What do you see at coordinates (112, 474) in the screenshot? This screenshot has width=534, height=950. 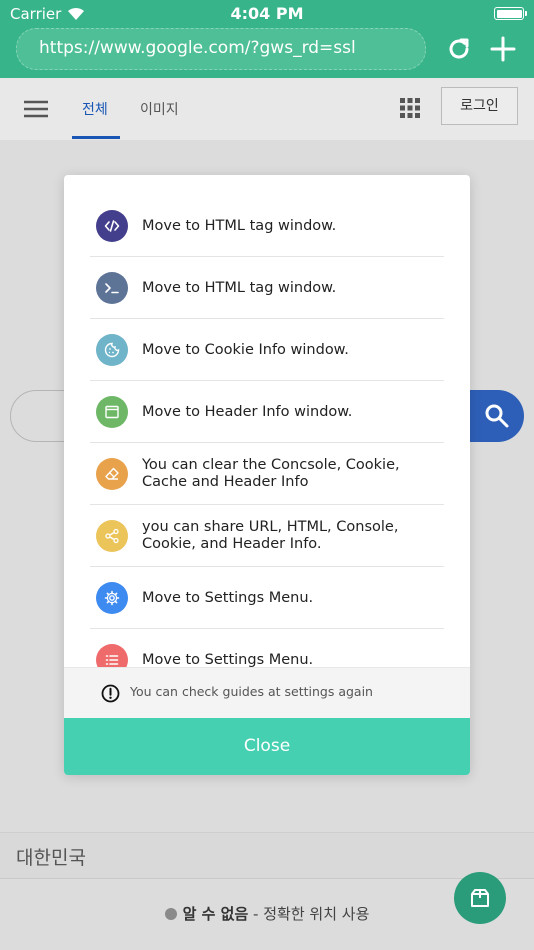 I see `eraser-icon` at bounding box center [112, 474].